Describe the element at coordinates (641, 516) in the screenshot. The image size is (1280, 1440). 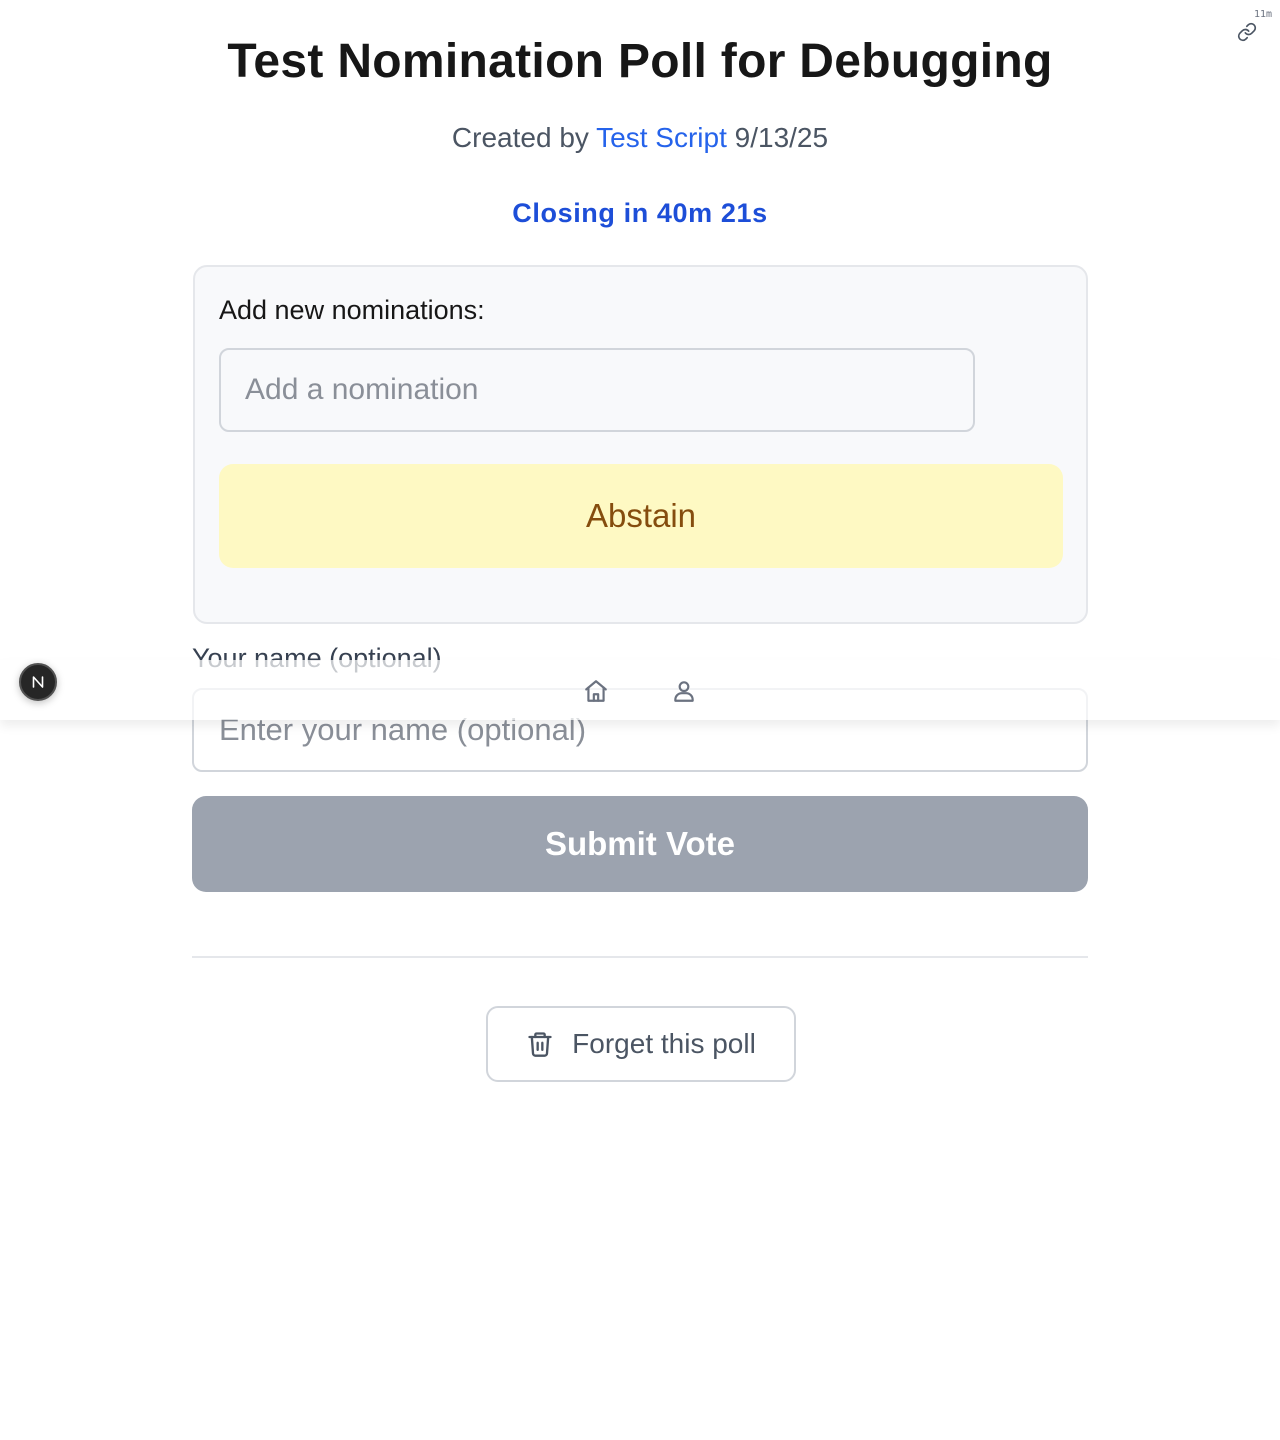
I see `abstain-button: Abstain` at that location.